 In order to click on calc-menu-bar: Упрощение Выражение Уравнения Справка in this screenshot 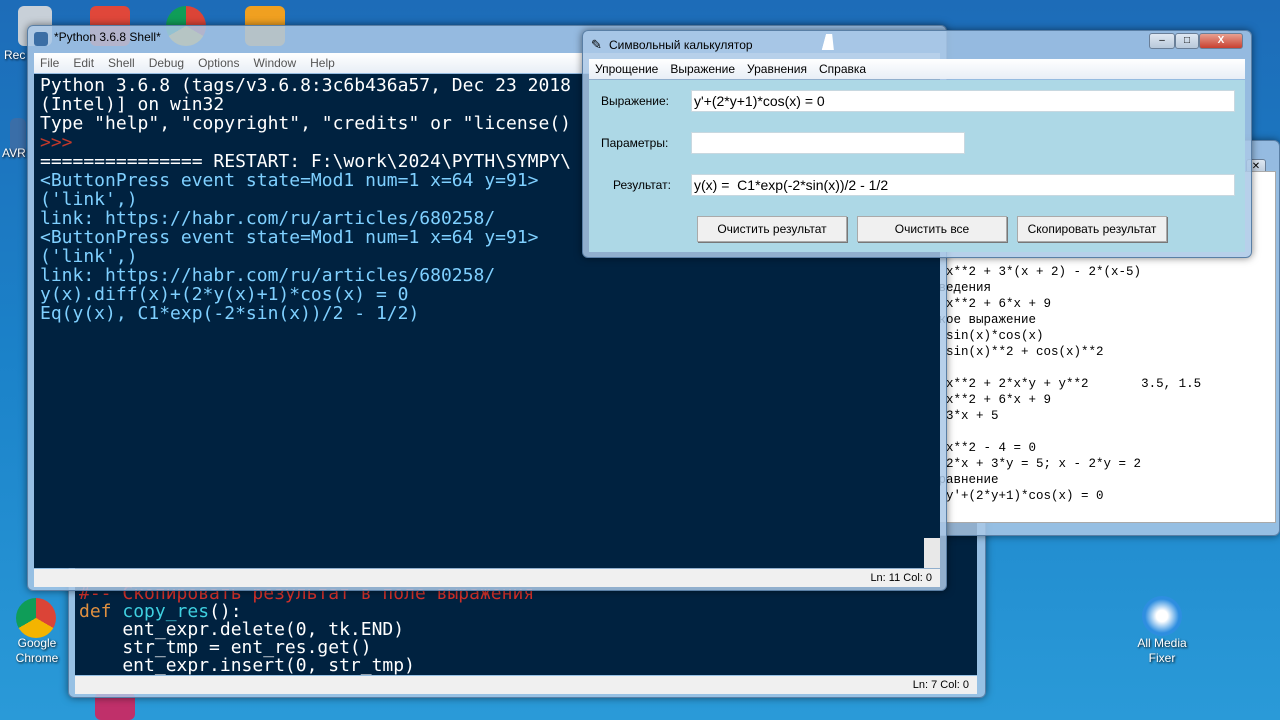, I will do `click(917, 69)`.